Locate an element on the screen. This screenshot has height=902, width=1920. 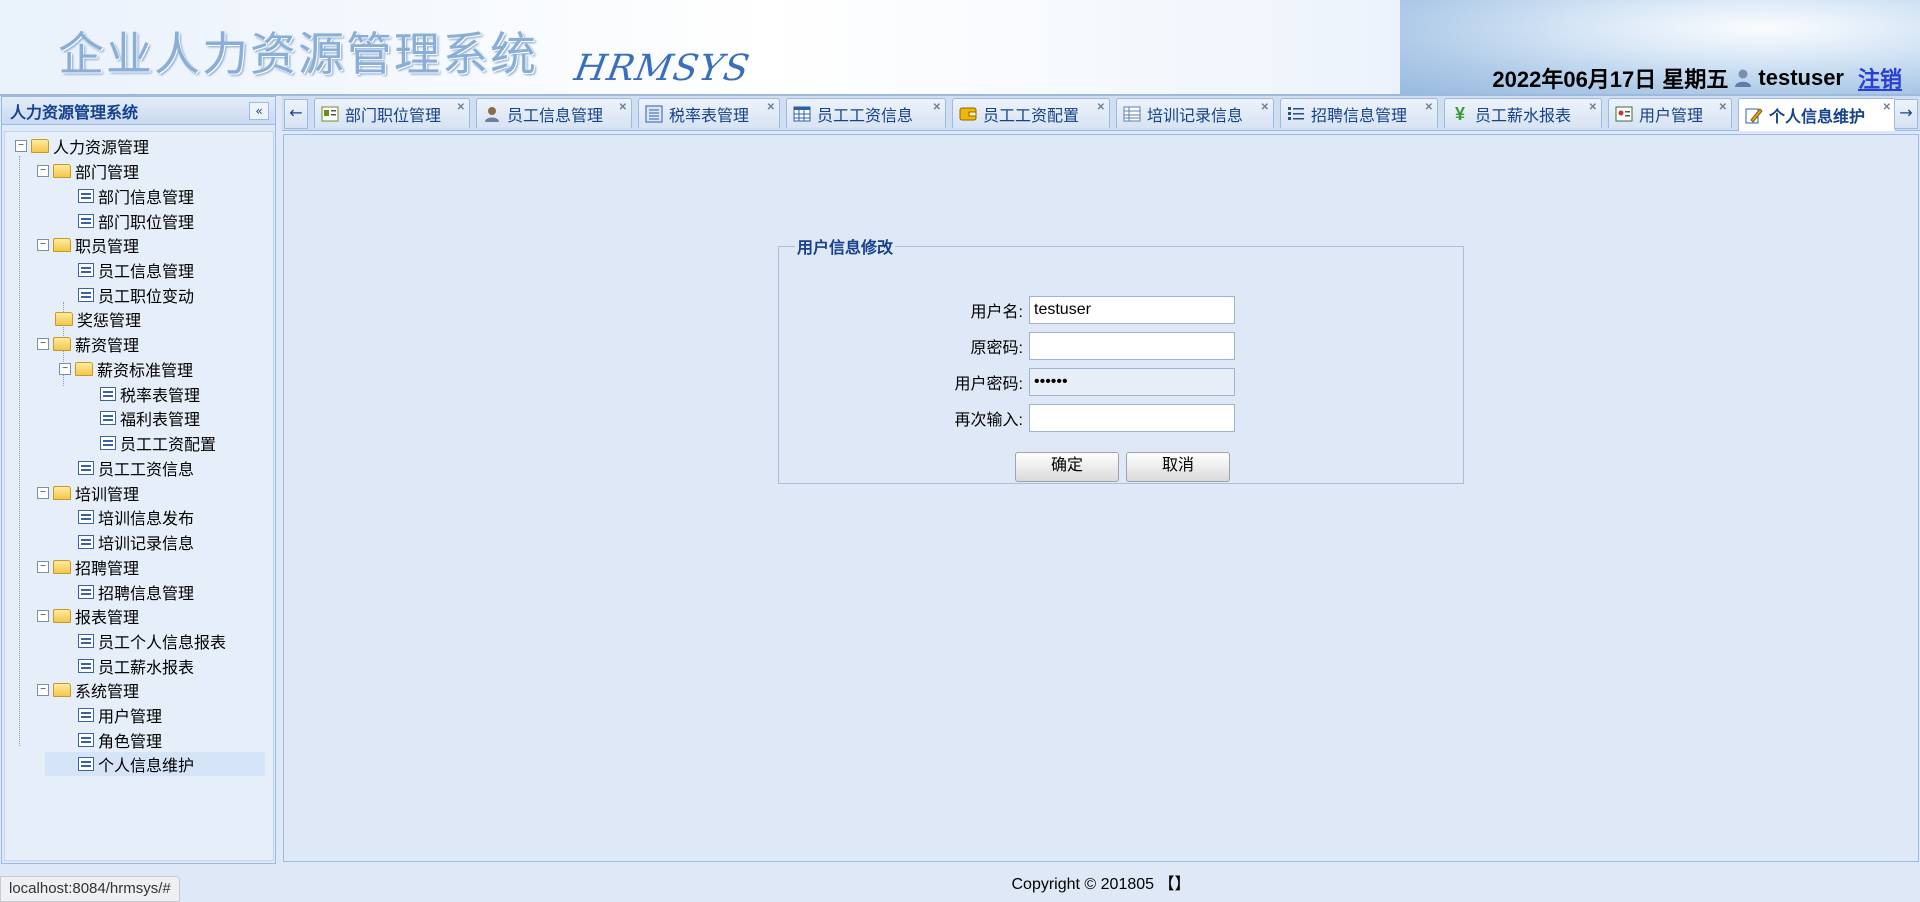
sidebar-title: 人力资源管理系统 is located at coordinates (74, 113).